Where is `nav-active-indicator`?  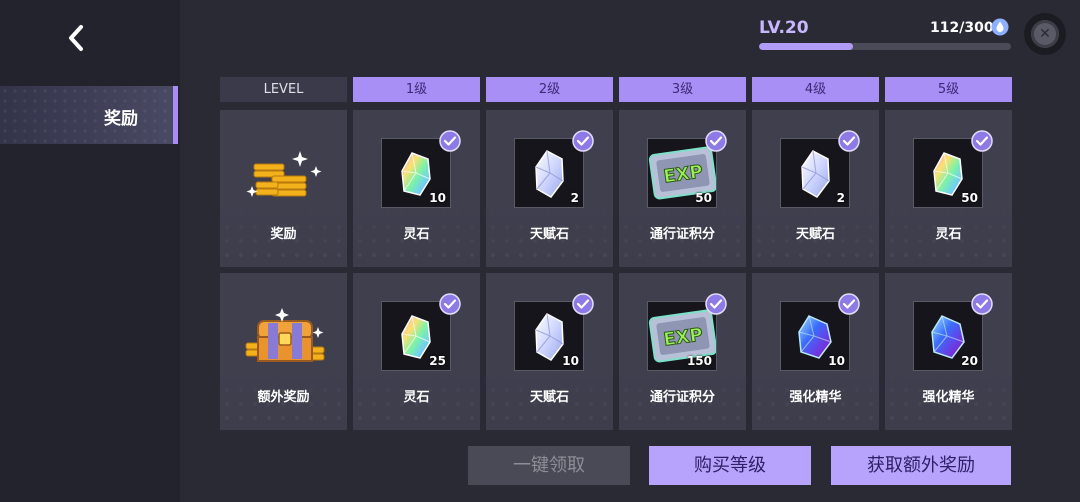
nav-active-indicator is located at coordinates (175, 115).